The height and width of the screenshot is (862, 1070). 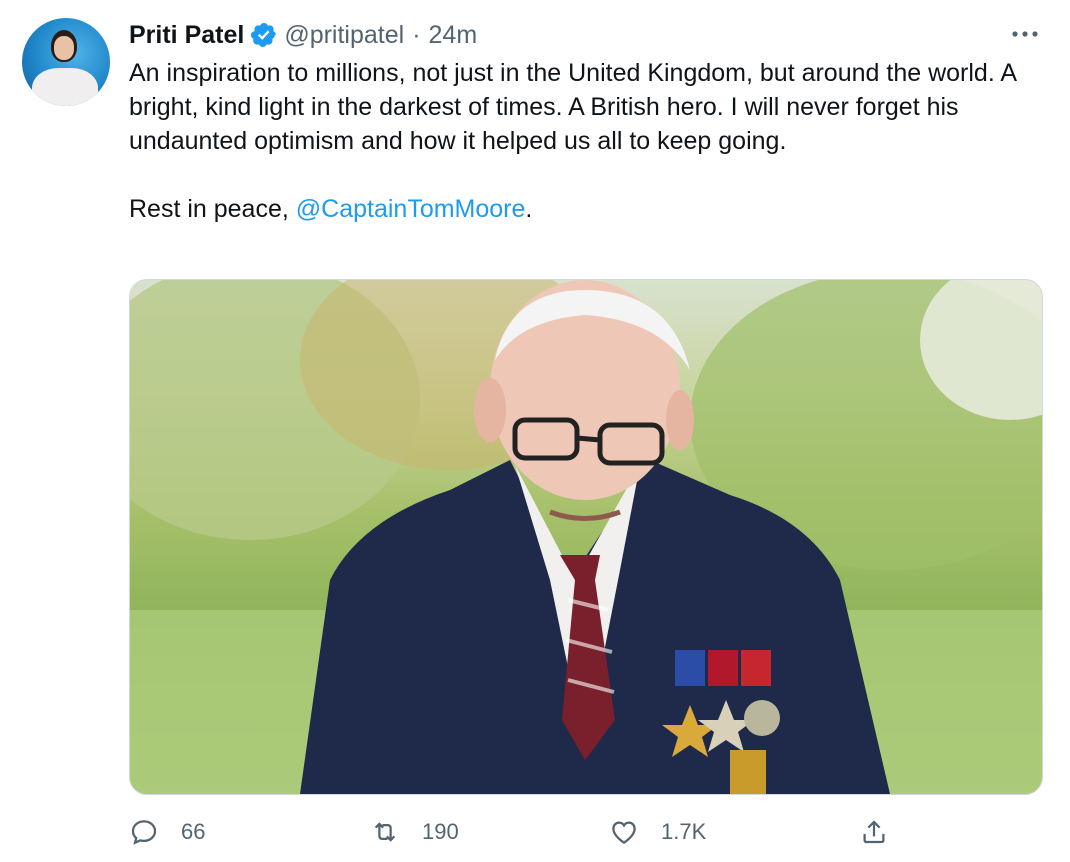 I want to click on avatar-face, so click(x=64, y=48).